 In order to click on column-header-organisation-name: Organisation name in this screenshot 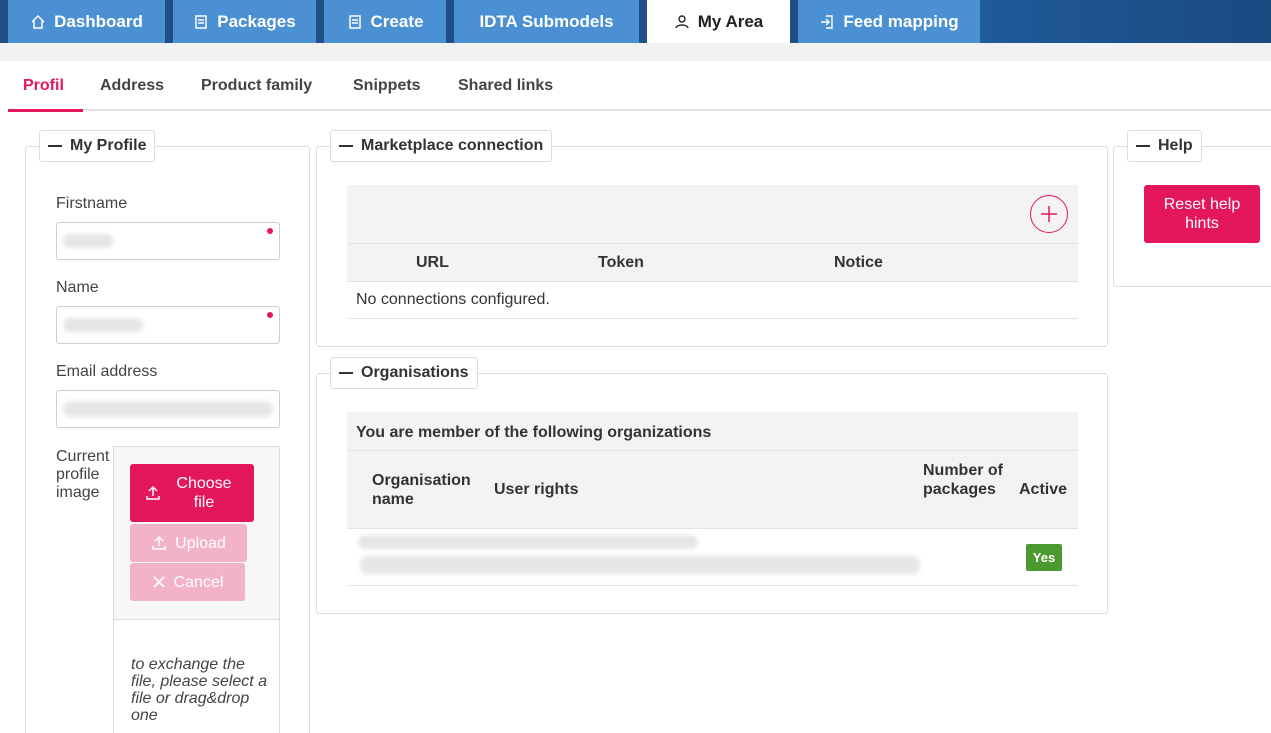, I will do `click(421, 490)`.